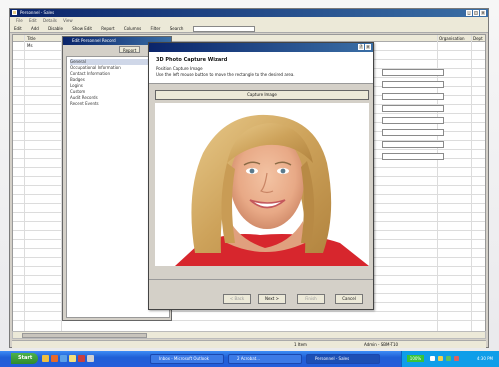  I want to click on app-icon, so click(14, 12).